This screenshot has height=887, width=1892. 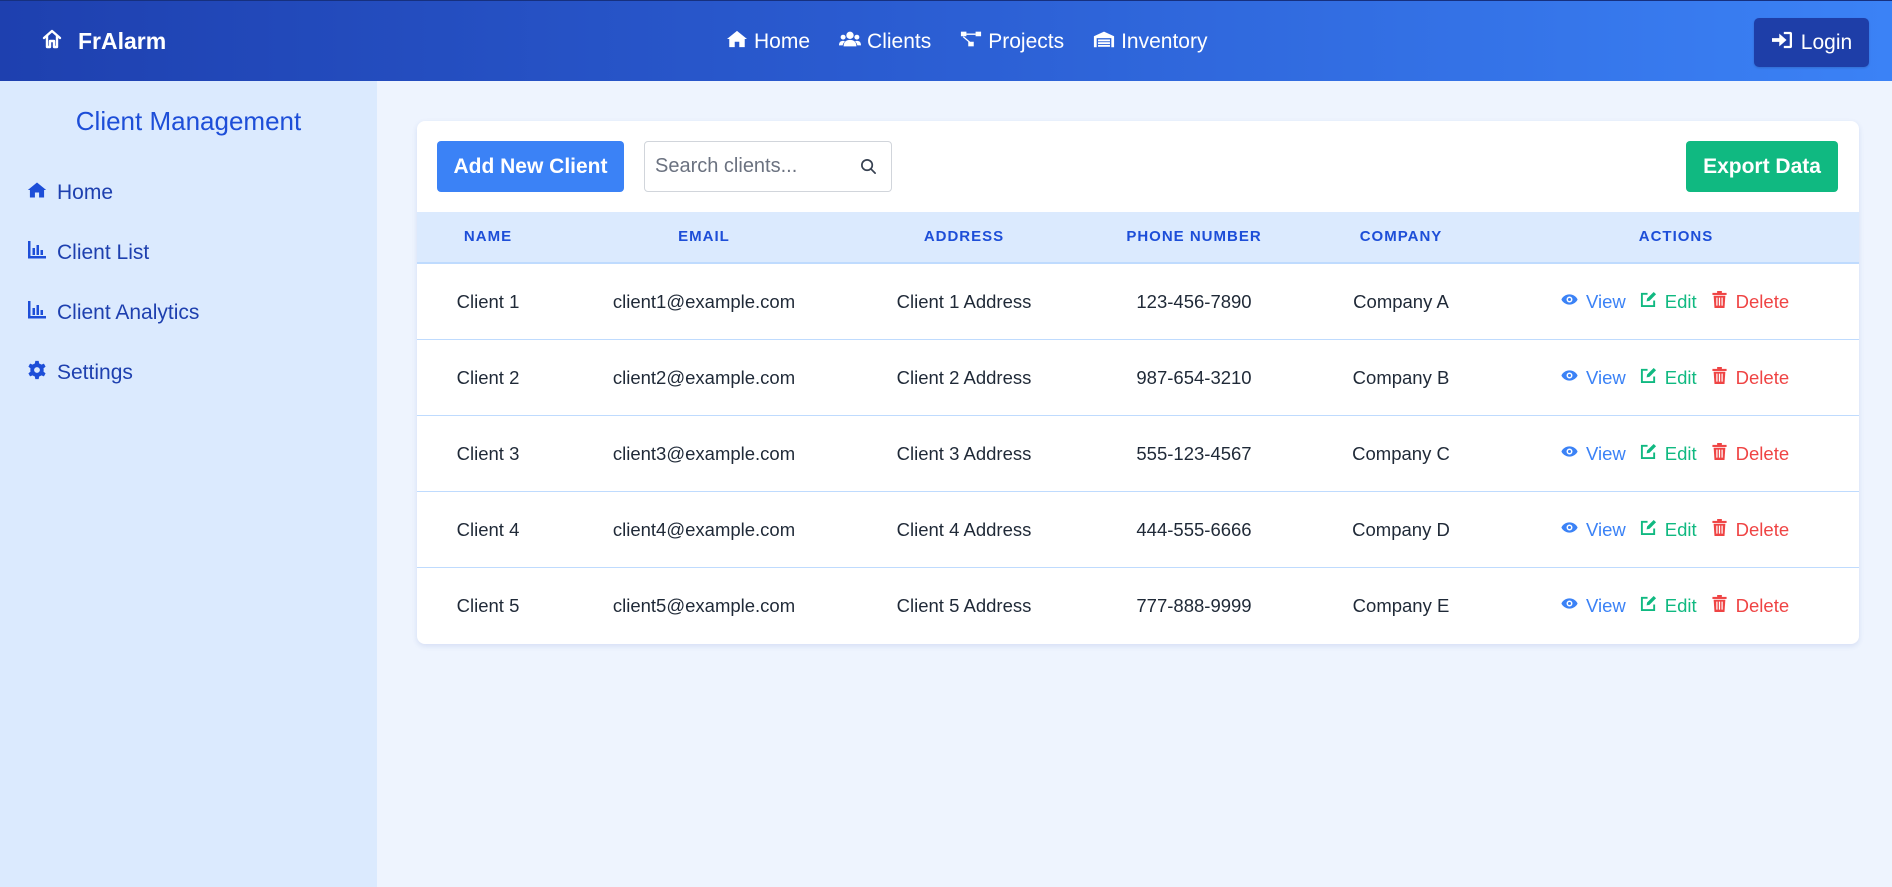 I want to click on project-diagram-icon, so click(x=971, y=42).